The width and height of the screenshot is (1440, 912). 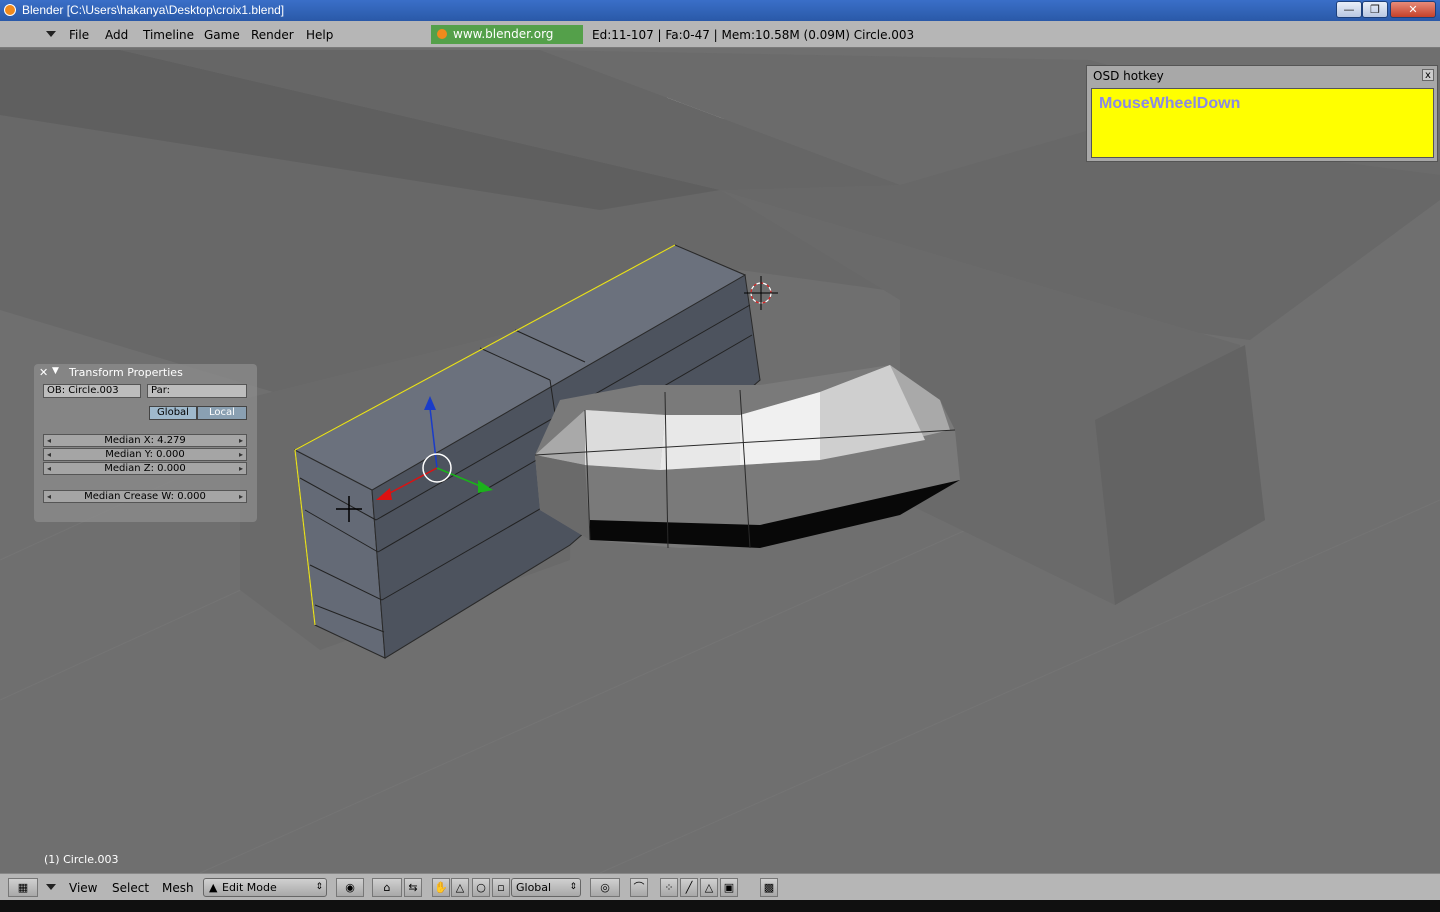 What do you see at coordinates (55, 371) in the screenshot?
I see `collapse-panel-icon: ▼` at bounding box center [55, 371].